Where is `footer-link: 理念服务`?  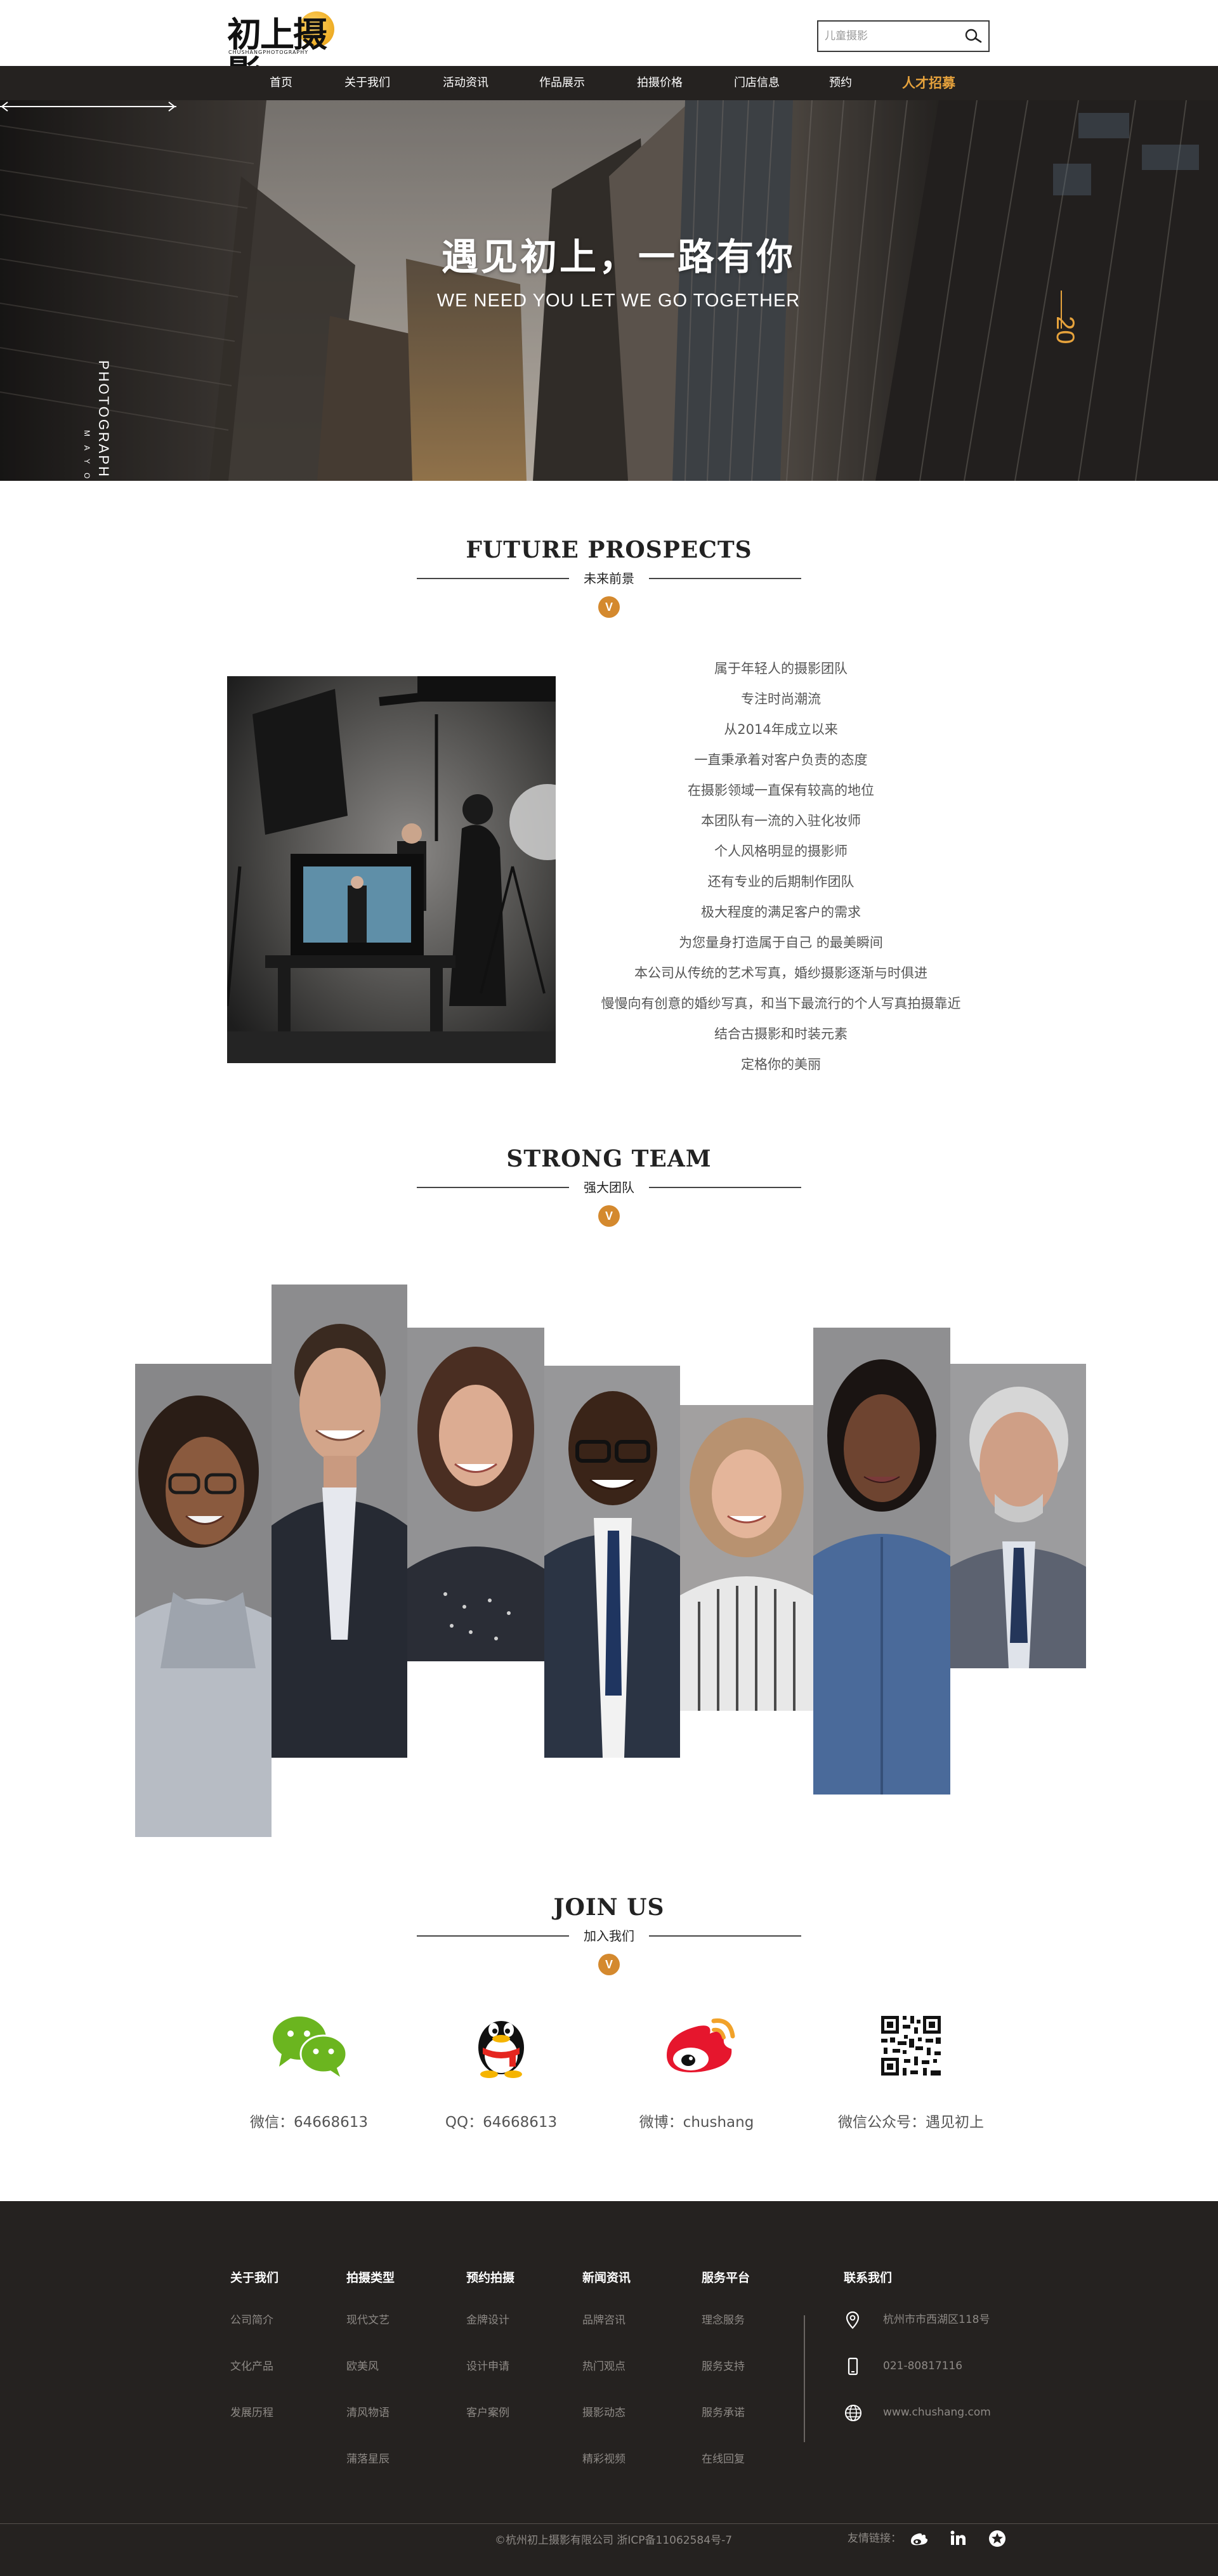
footer-link: 理念服务 is located at coordinates (726, 2334).